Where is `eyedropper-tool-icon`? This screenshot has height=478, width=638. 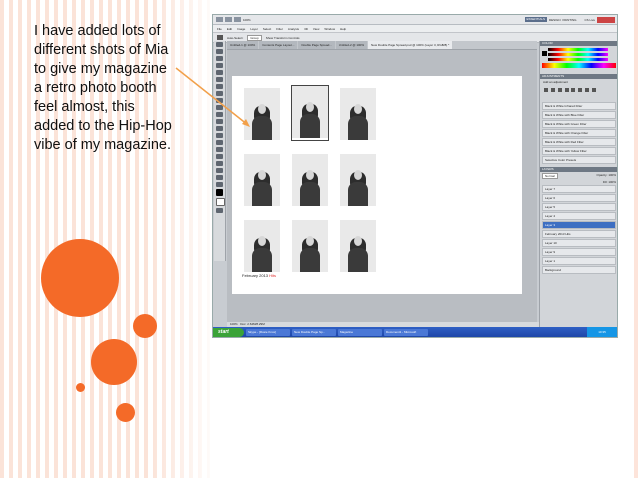 eyedropper-tool-icon is located at coordinates (219, 79).